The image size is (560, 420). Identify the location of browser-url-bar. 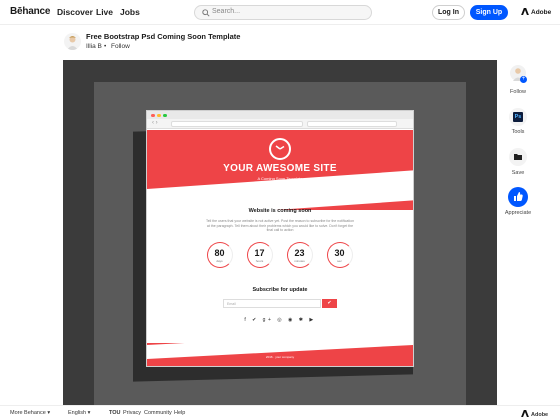
(237, 124).